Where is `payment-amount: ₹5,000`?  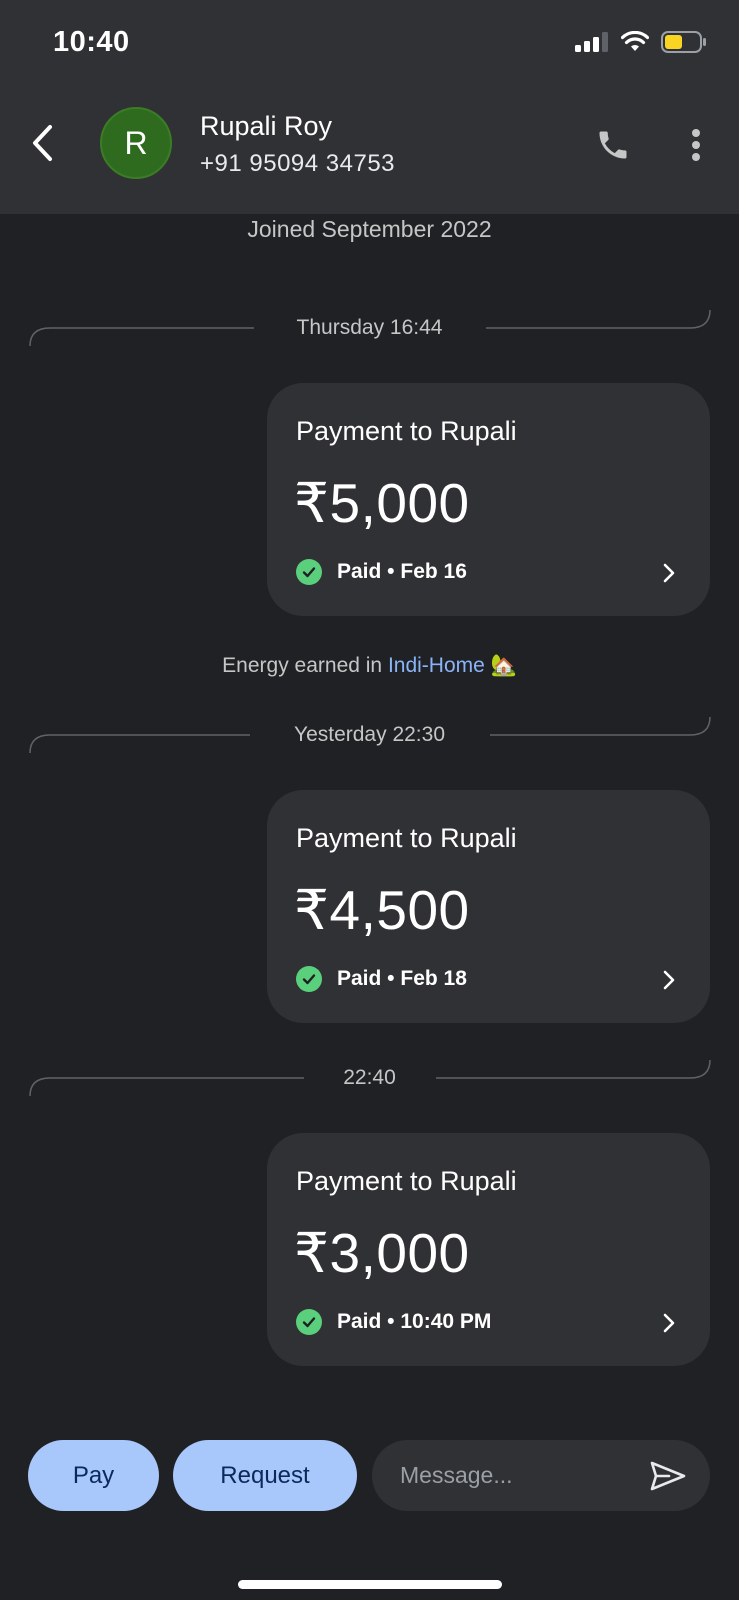
payment-amount: ₹5,000 is located at coordinates (382, 503).